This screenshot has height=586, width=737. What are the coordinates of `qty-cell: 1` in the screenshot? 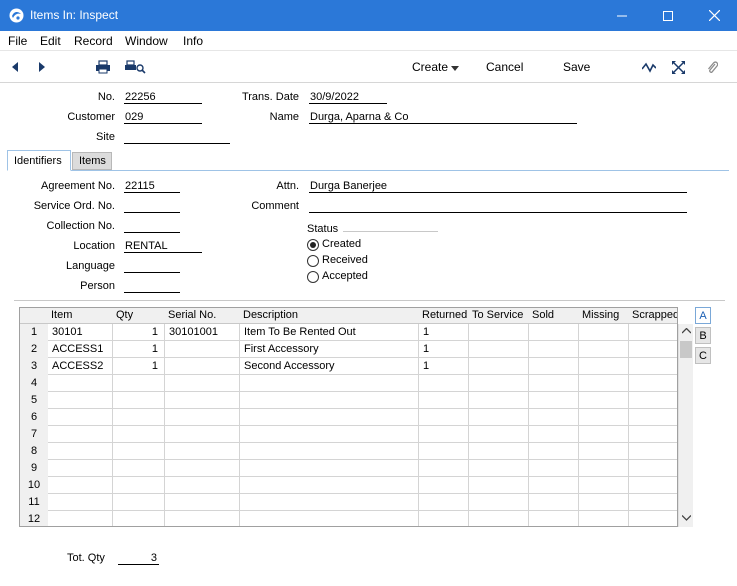 It's located at (139, 332).